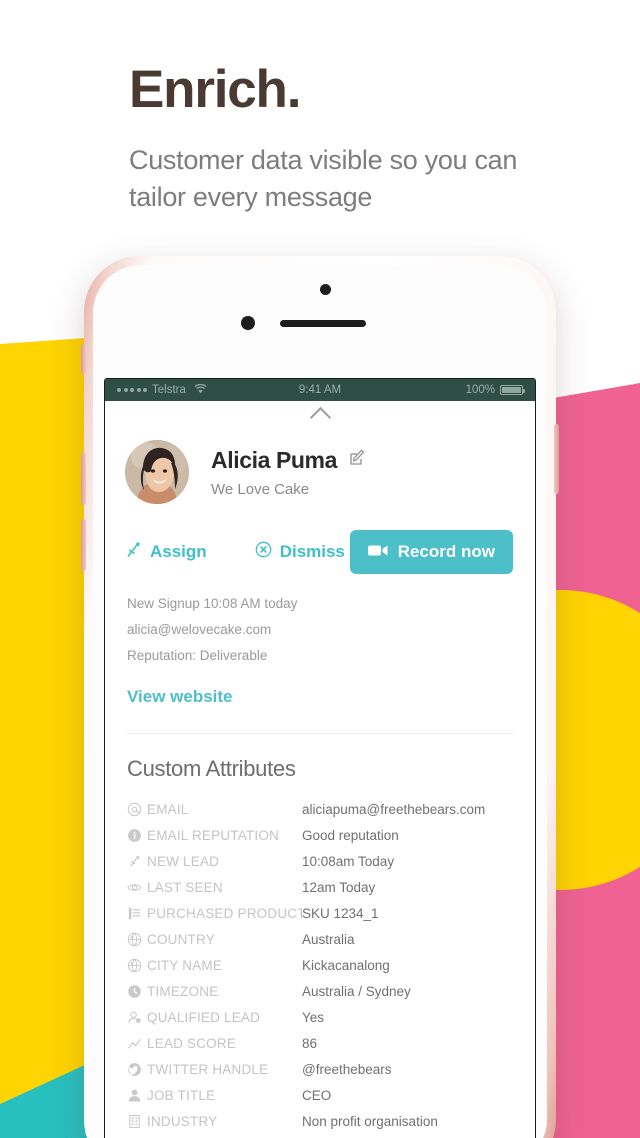 The width and height of the screenshot is (640, 1138). What do you see at coordinates (348, 861) in the screenshot?
I see `attribute-value: 10:08am Today` at bounding box center [348, 861].